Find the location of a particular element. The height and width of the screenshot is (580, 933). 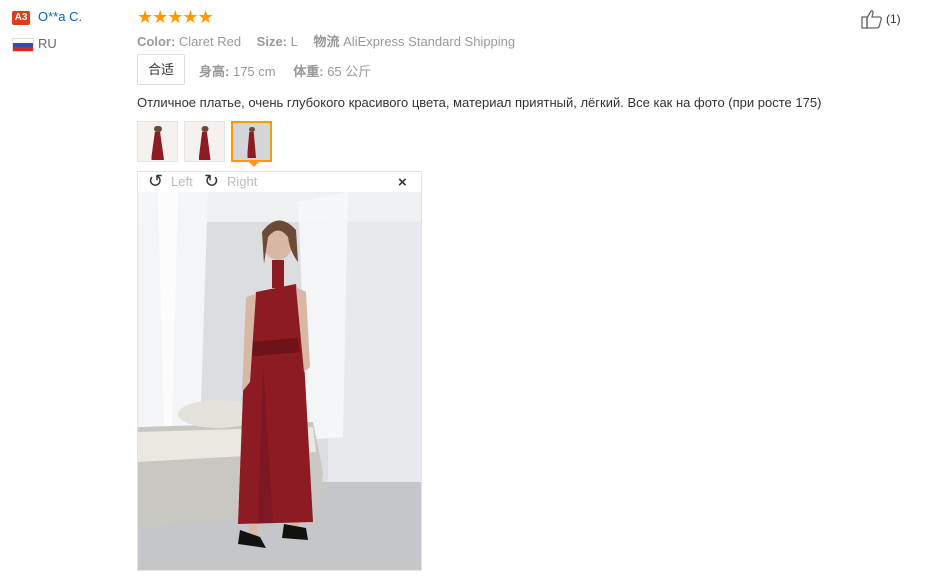

height-label: 身高: is located at coordinates (214, 71).